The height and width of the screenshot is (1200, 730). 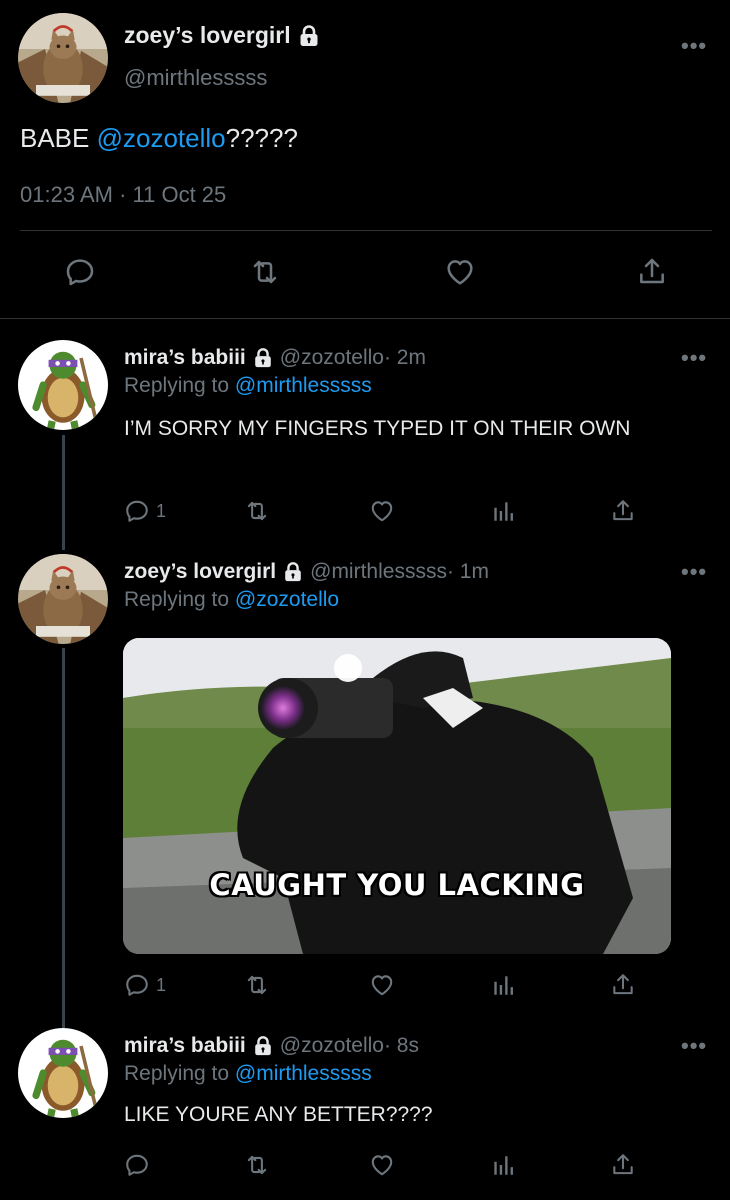 What do you see at coordinates (401, 1046) in the screenshot?
I see `relative-time: · 8s` at bounding box center [401, 1046].